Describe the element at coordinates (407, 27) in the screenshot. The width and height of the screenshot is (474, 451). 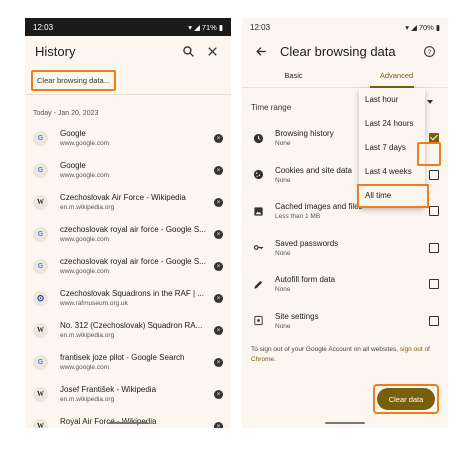
I see `wifi-icon: ▾` at that location.